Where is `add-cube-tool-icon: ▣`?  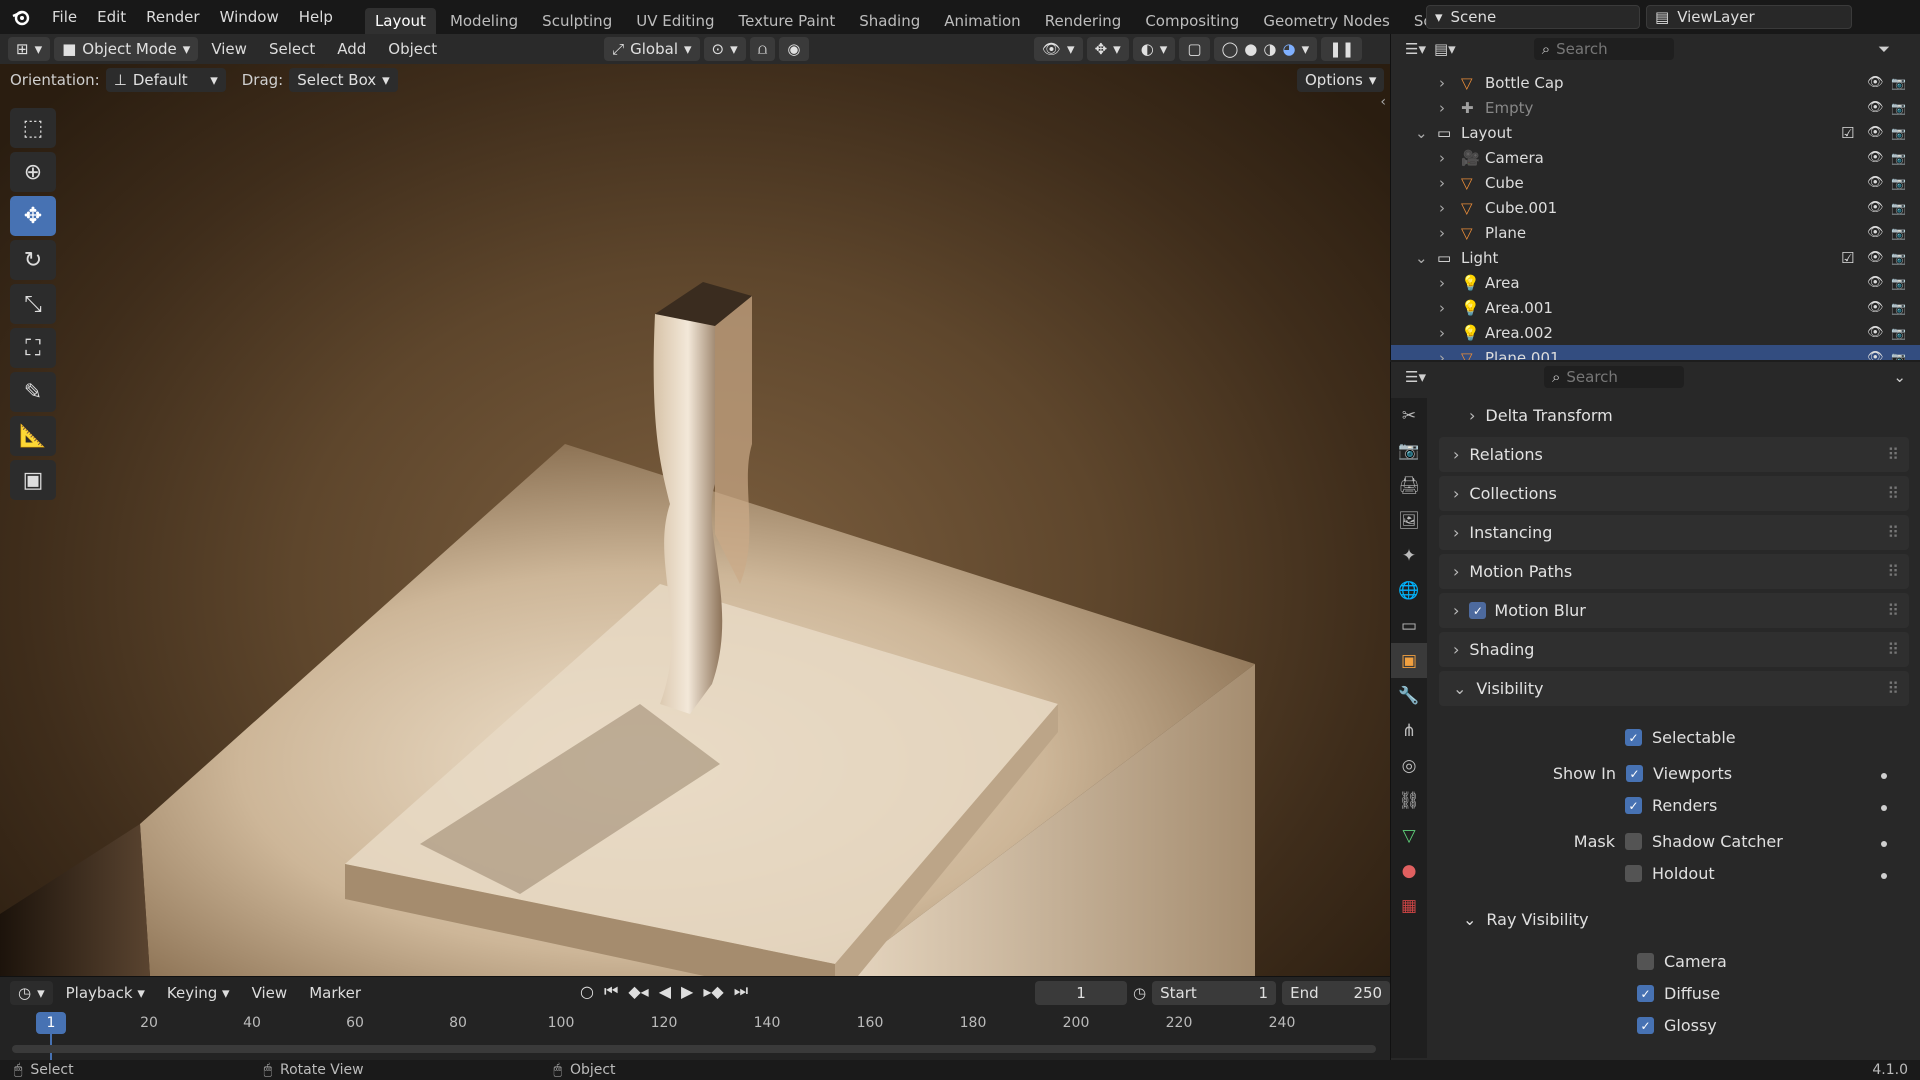
add-cube-tool-icon: ▣ is located at coordinates (33, 480).